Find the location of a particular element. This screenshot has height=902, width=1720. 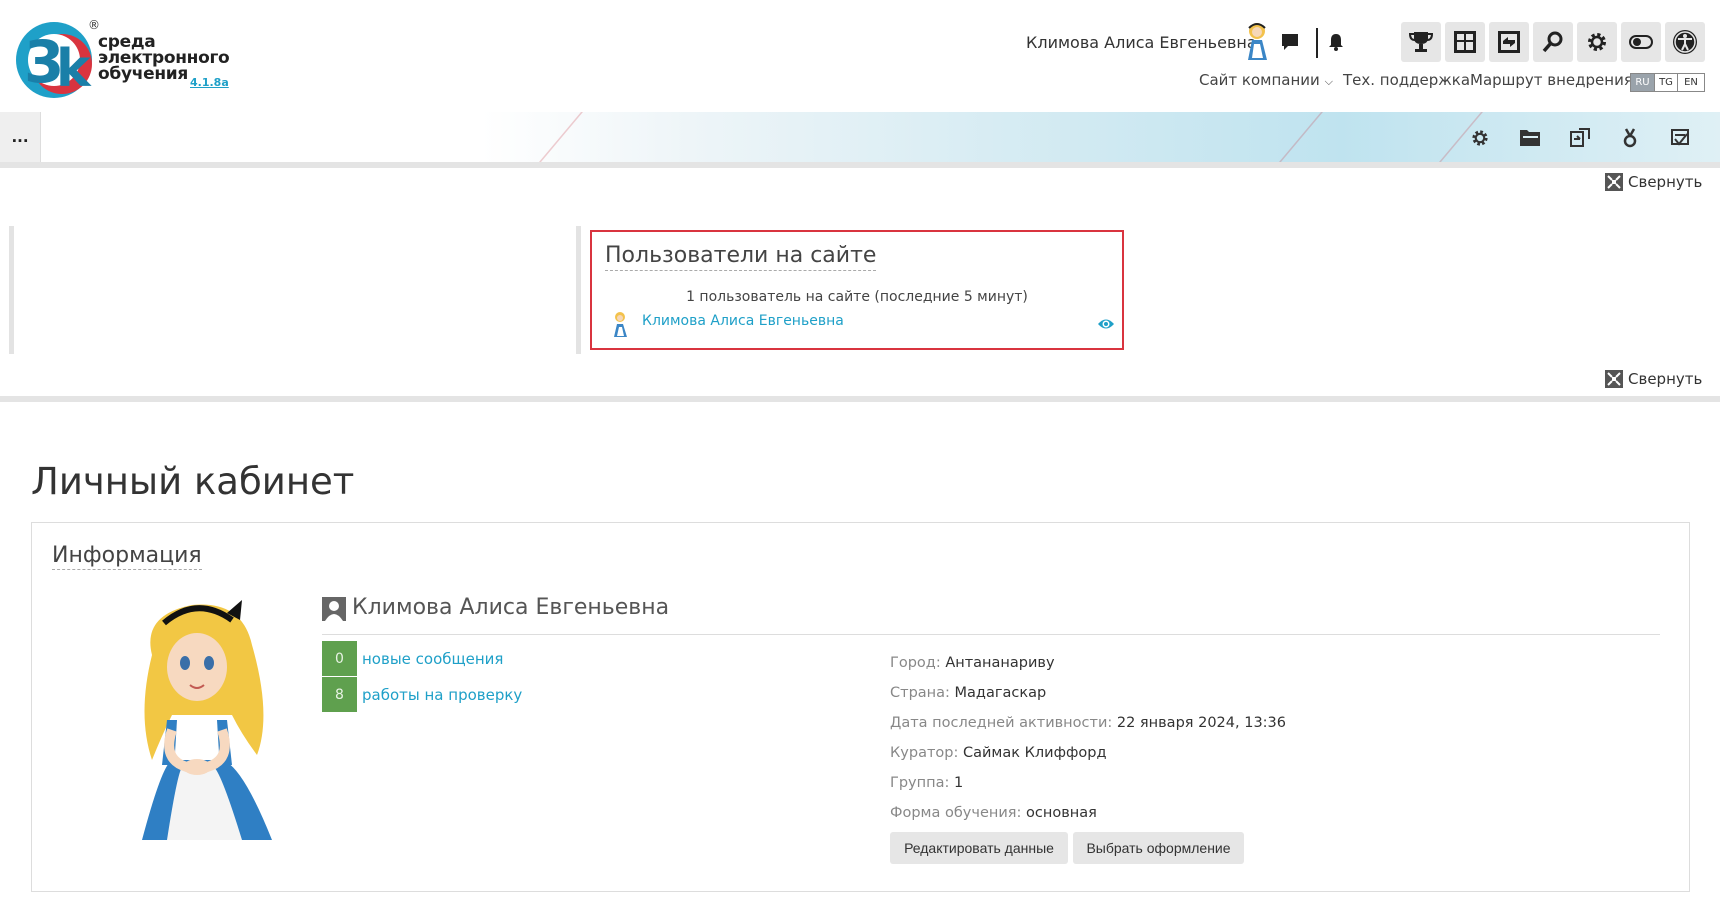

page-title: Личный кабинет is located at coordinates (193, 481).